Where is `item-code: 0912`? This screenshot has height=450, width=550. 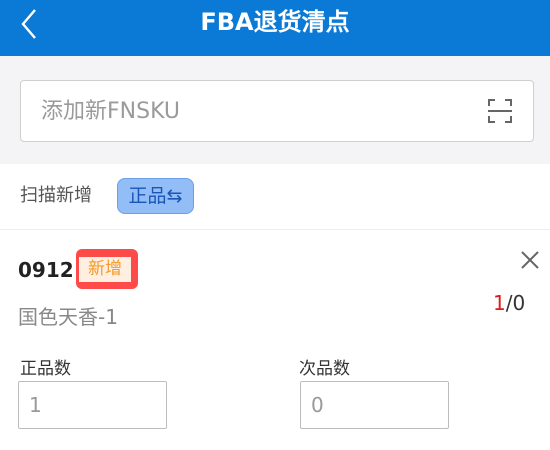 item-code: 0912 is located at coordinates (46, 270).